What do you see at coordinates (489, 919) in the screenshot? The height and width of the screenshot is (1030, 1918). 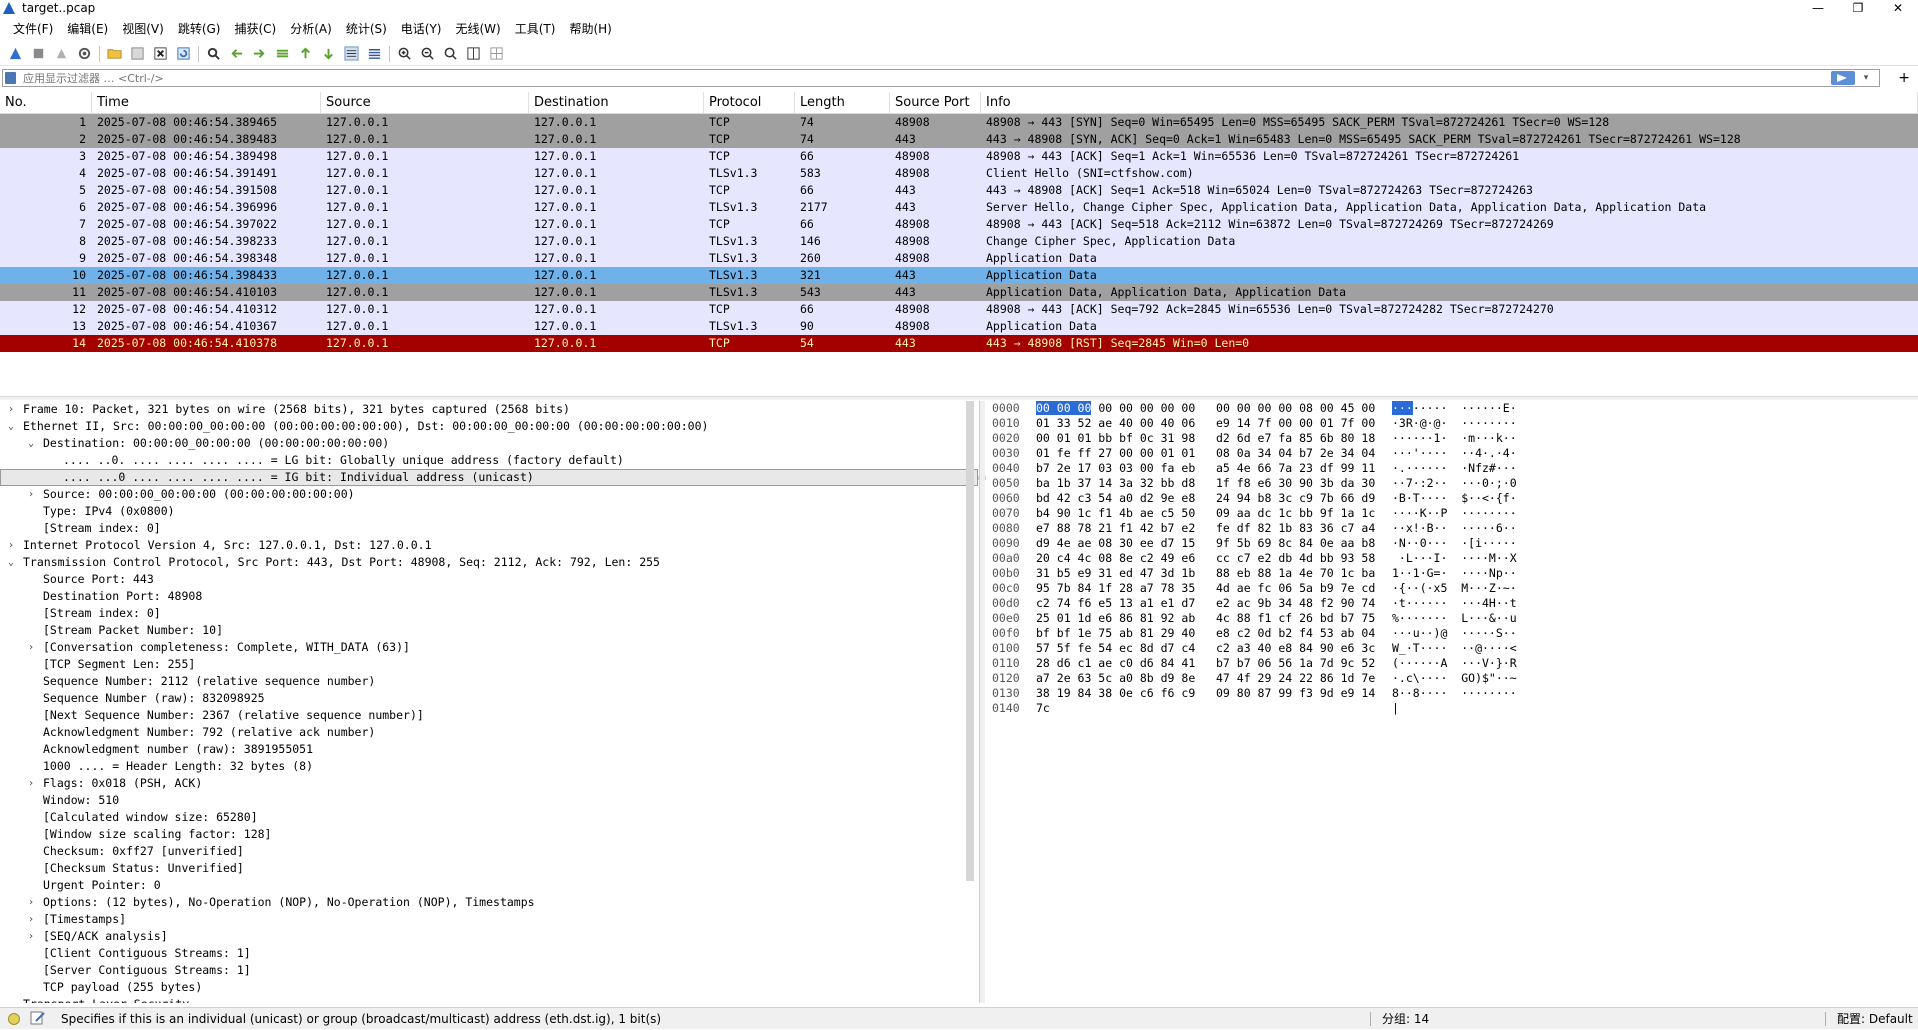 I see `detail-tree-item: › [Timestamps]` at bounding box center [489, 919].